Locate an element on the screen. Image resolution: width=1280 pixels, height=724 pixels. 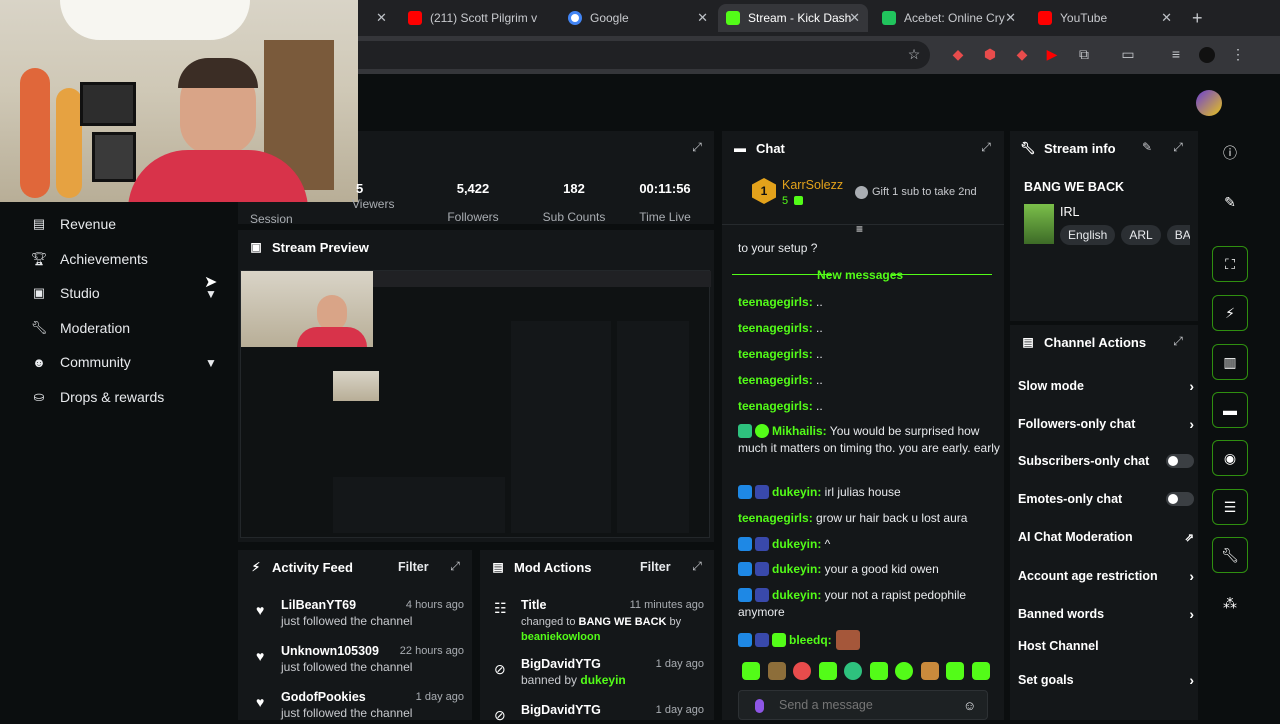
community-icon: ☻ is located at coordinates (39, 362).